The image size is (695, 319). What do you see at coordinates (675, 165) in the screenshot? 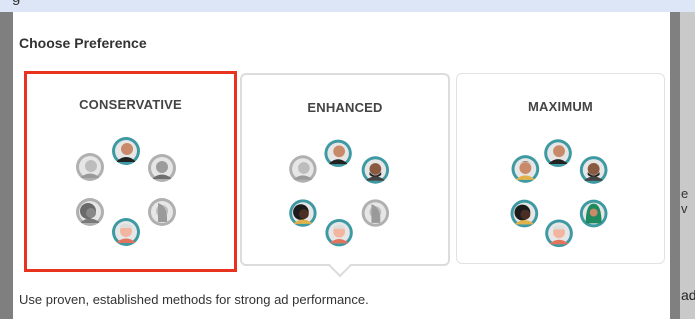
I see `background-overlay-right` at bounding box center [675, 165].